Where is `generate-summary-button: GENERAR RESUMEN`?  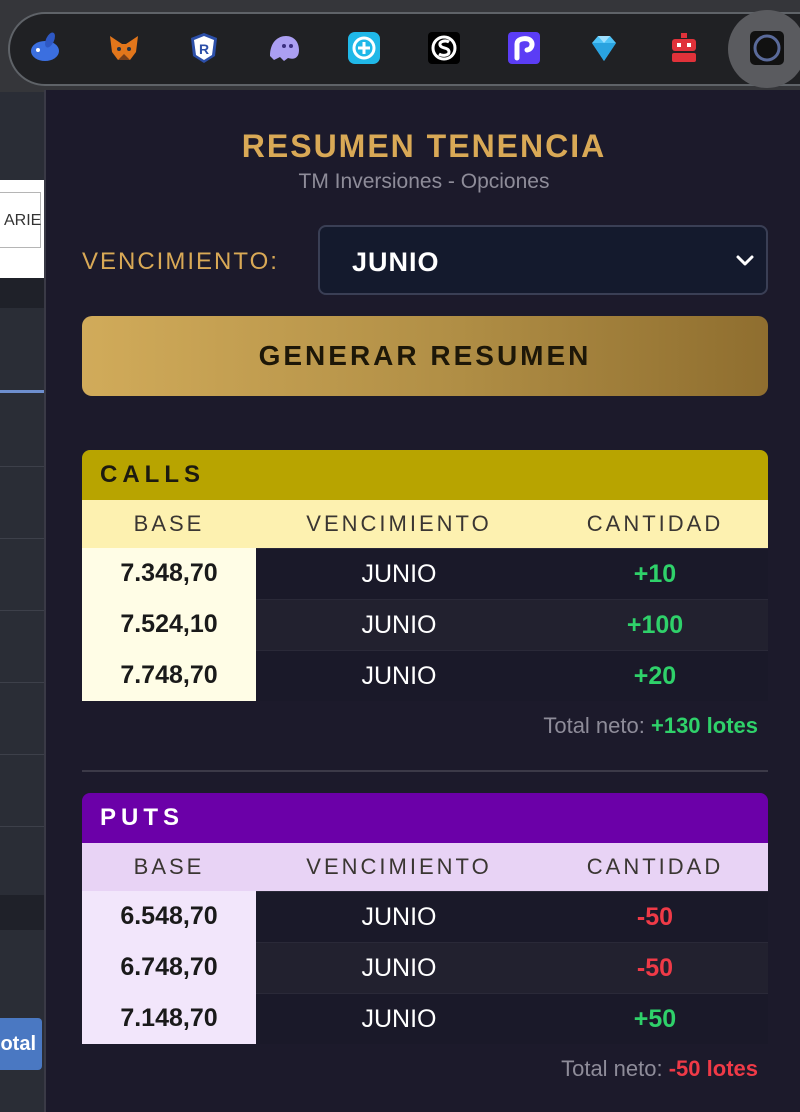
generate-summary-button: GENERAR RESUMEN is located at coordinates (425, 356).